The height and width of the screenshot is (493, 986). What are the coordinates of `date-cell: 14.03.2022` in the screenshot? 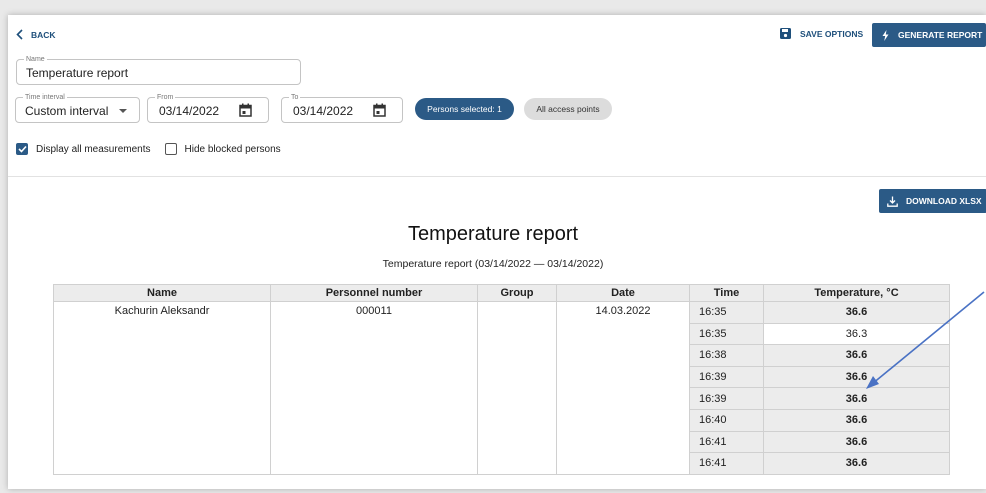 It's located at (623, 388).